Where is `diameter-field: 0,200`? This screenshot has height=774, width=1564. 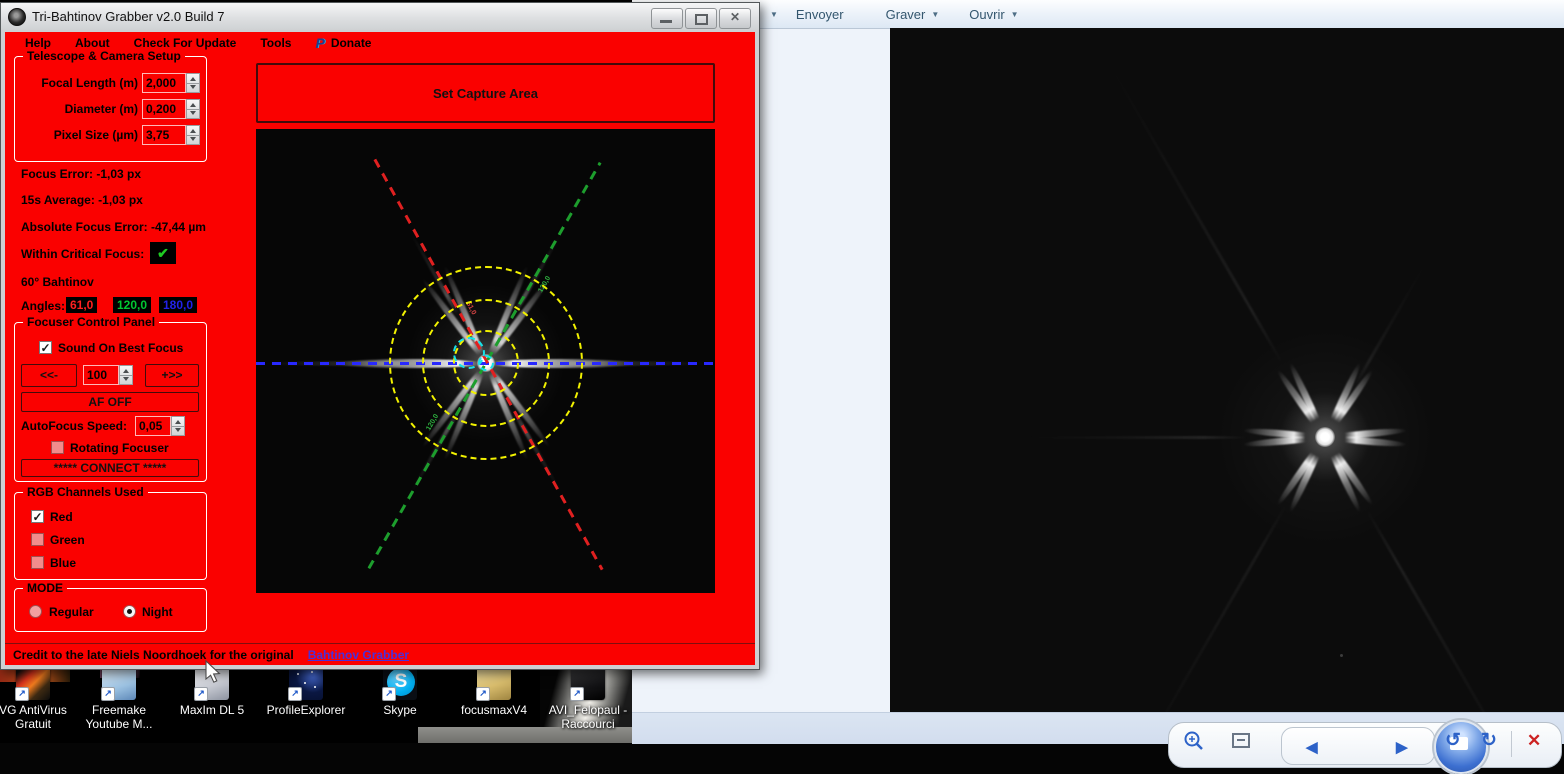 diameter-field: 0,200 is located at coordinates (164, 109).